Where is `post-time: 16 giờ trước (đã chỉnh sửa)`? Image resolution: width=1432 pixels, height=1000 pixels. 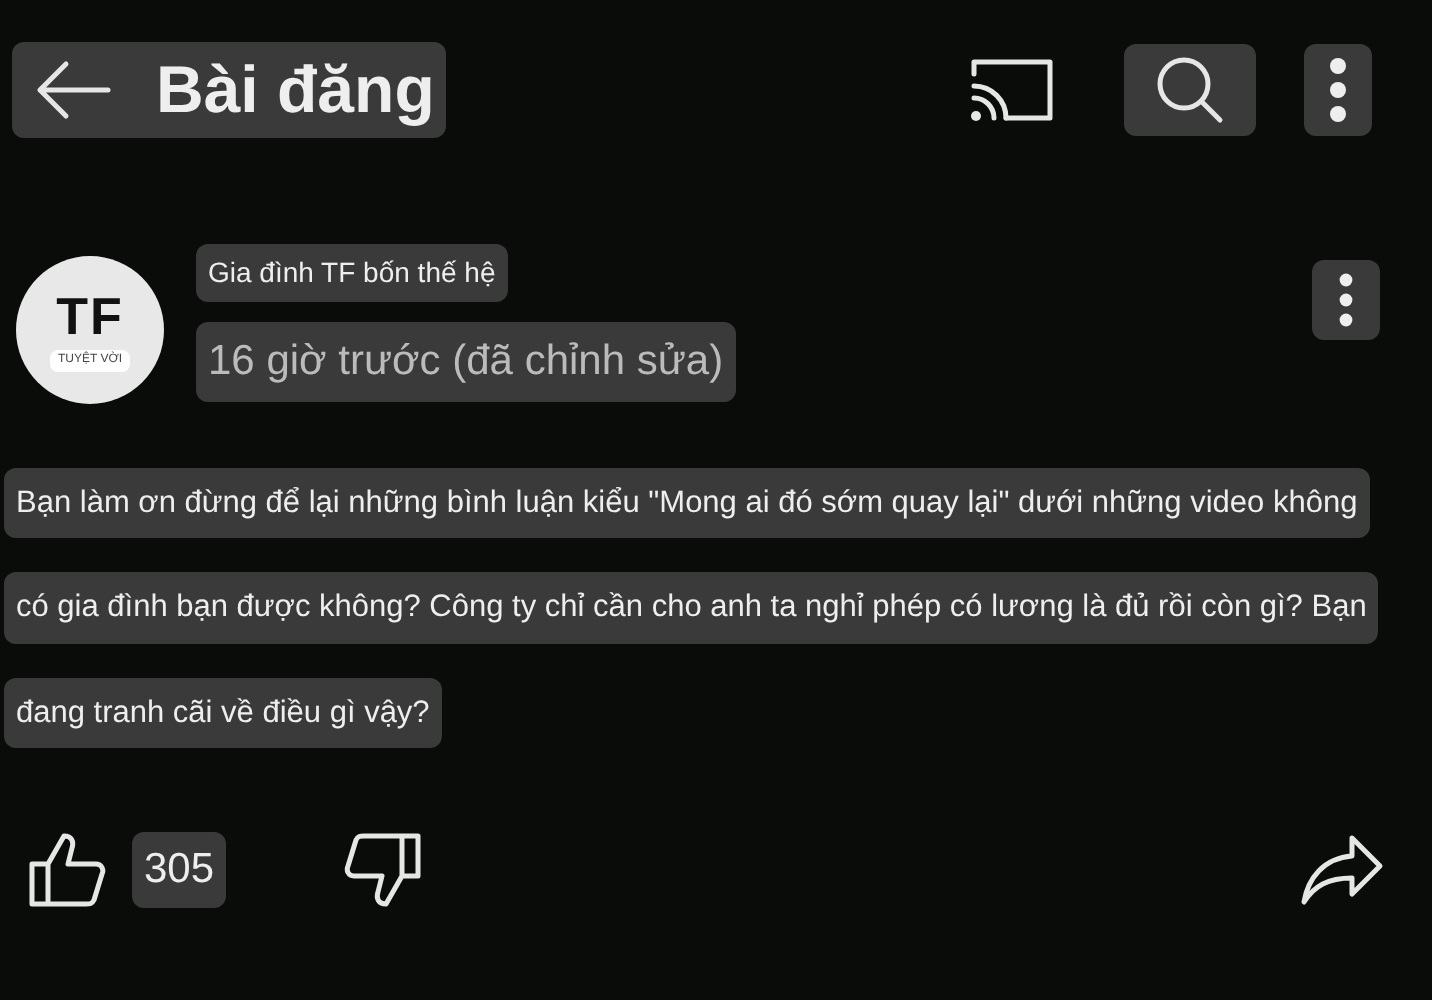 post-time: 16 giờ trước (đã chỉnh sửa) is located at coordinates (466, 361).